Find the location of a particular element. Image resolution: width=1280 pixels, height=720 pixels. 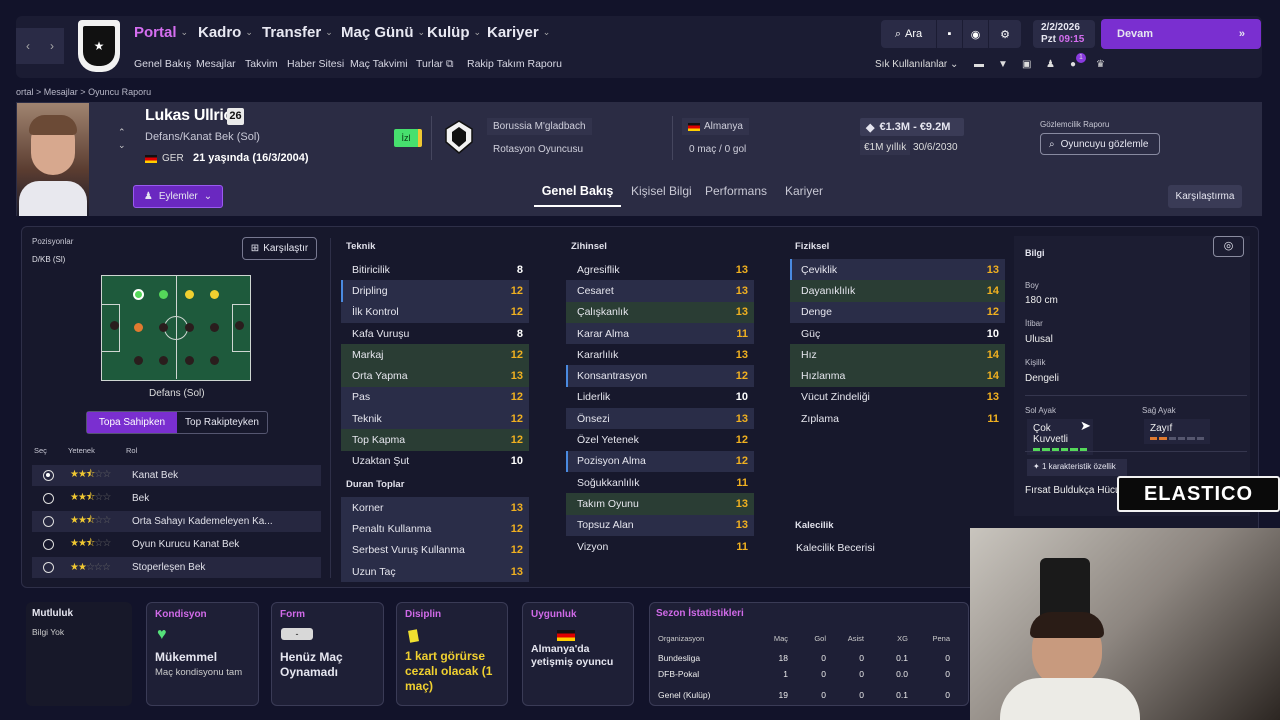

back-arrow-icon: ‹ is located at coordinates (28, 46).